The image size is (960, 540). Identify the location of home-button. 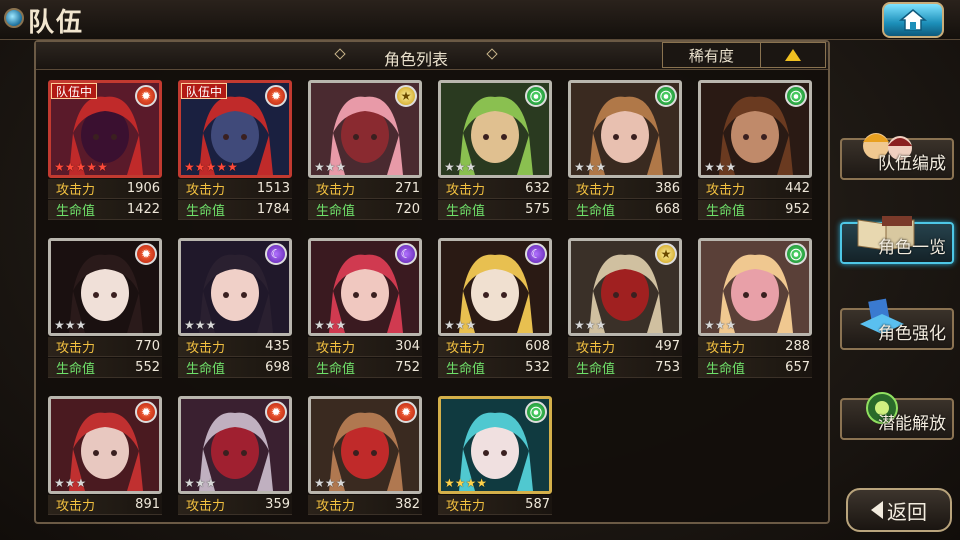
(913, 20).